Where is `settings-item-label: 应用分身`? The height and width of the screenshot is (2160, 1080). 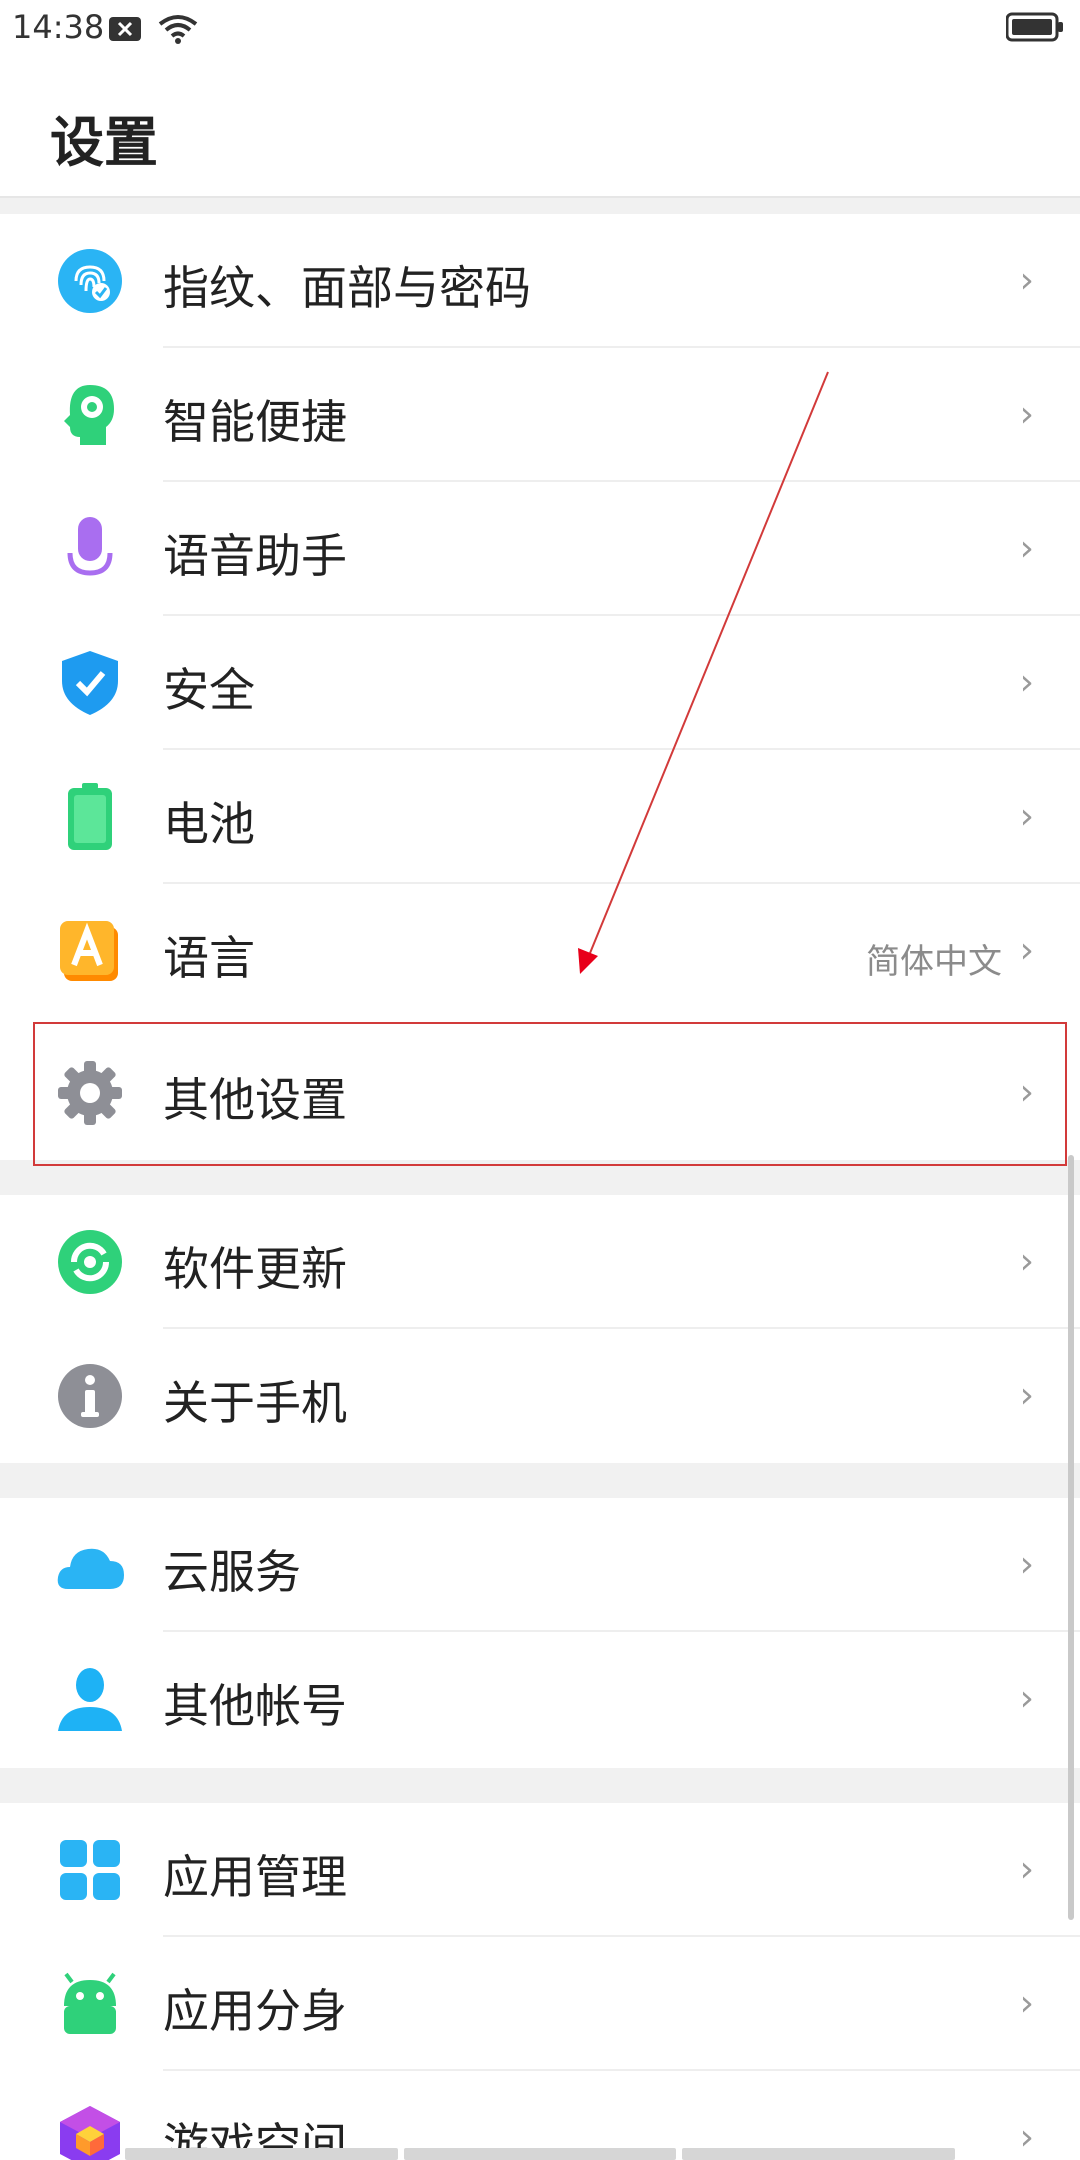 settings-item-label: 应用分身 is located at coordinates (255, 2011).